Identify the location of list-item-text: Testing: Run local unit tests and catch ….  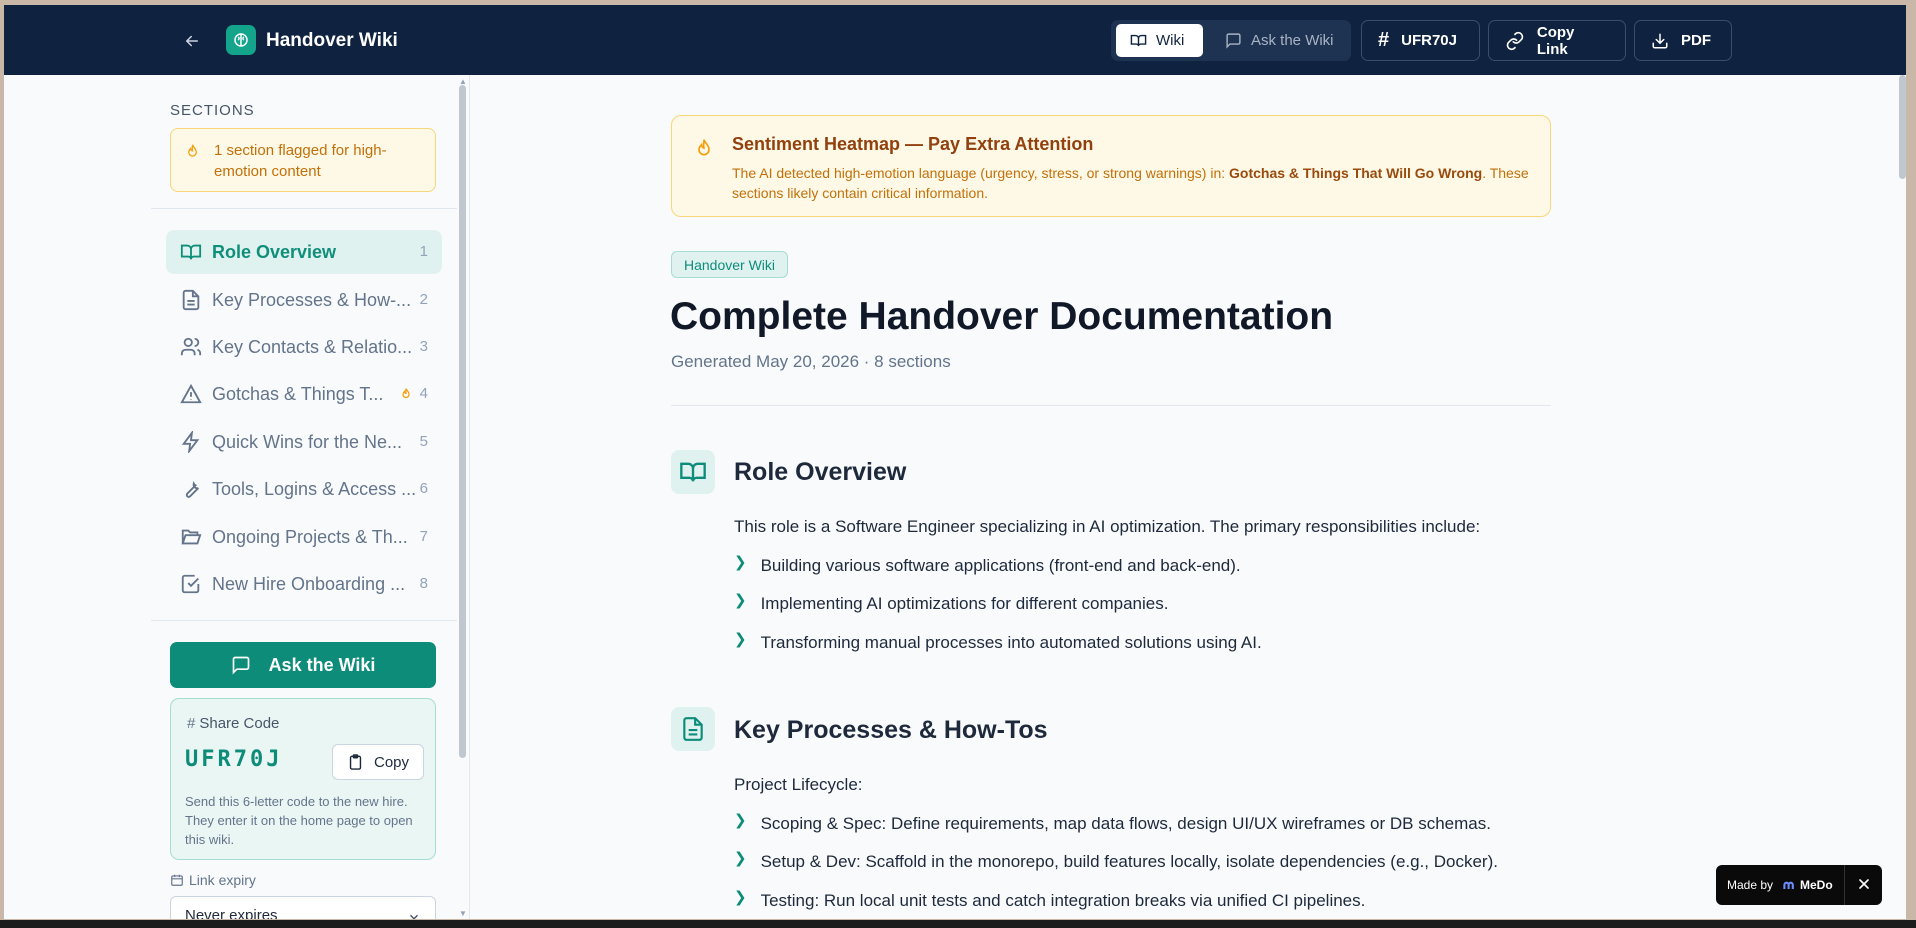
(1063, 900).